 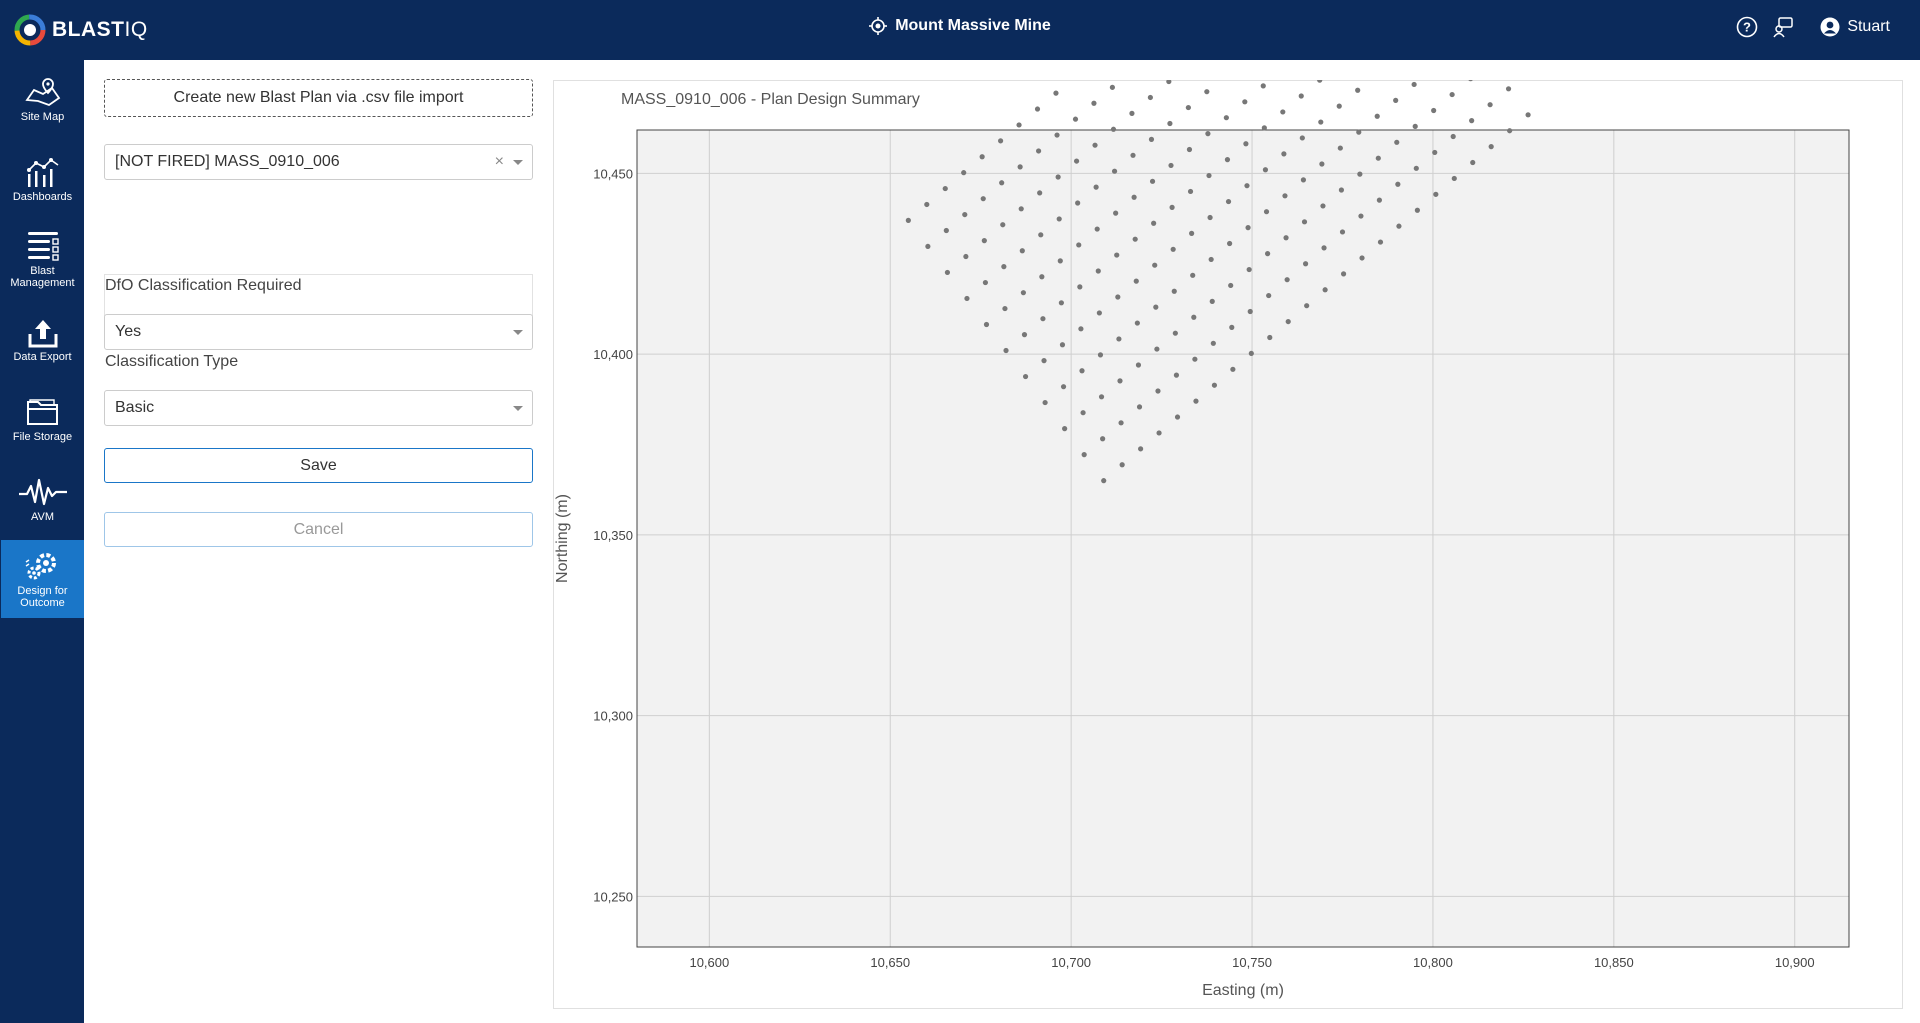 I want to click on sidebar-item-file-storage: File Storage, so click(x=42, y=419).